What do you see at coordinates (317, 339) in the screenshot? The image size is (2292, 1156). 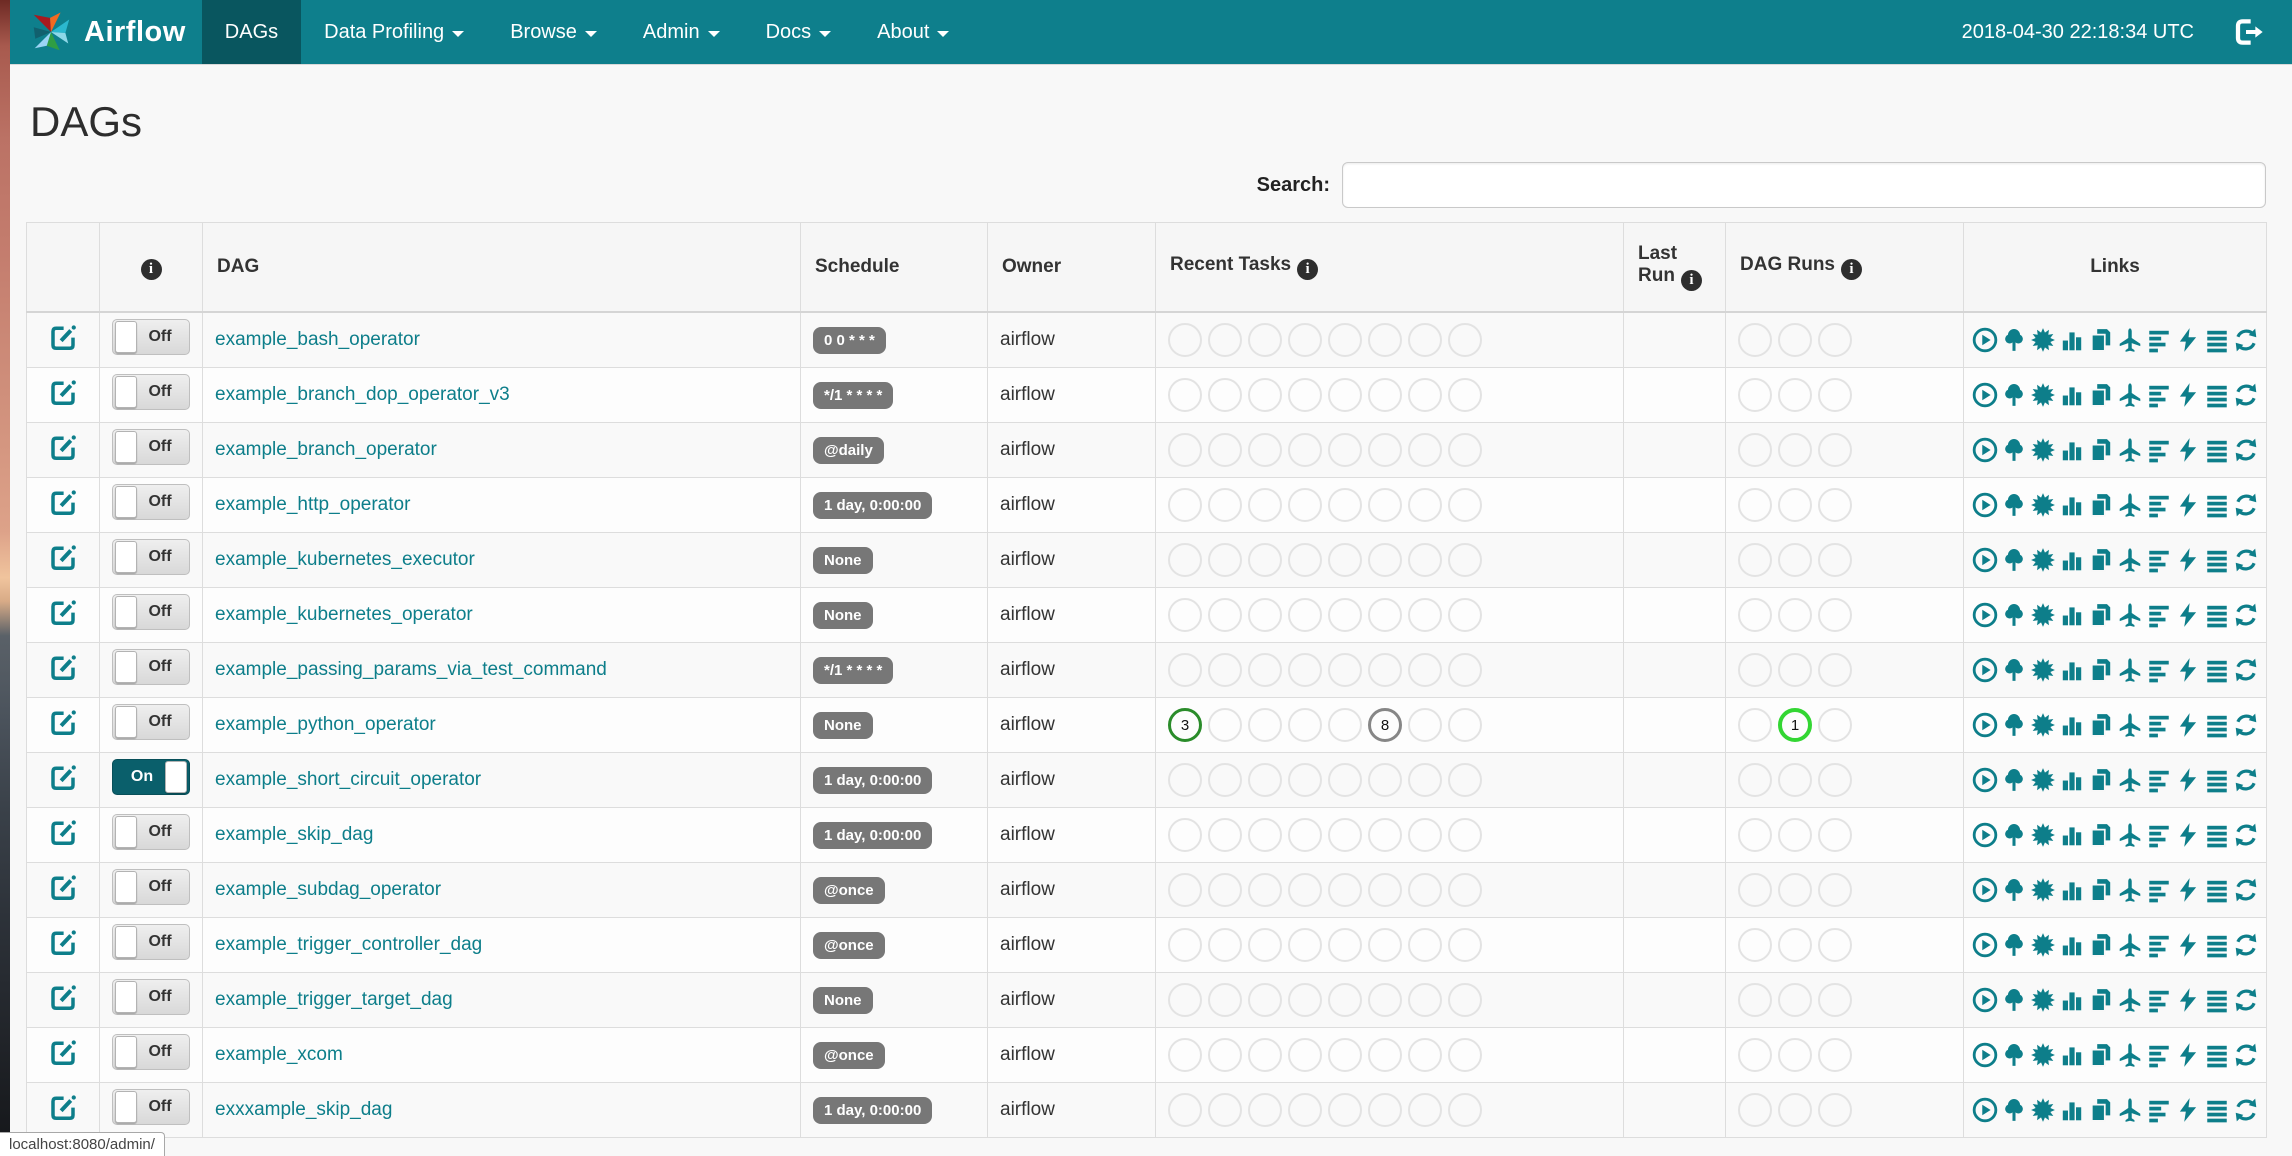 I see `dag-link: example_bash_operator` at bounding box center [317, 339].